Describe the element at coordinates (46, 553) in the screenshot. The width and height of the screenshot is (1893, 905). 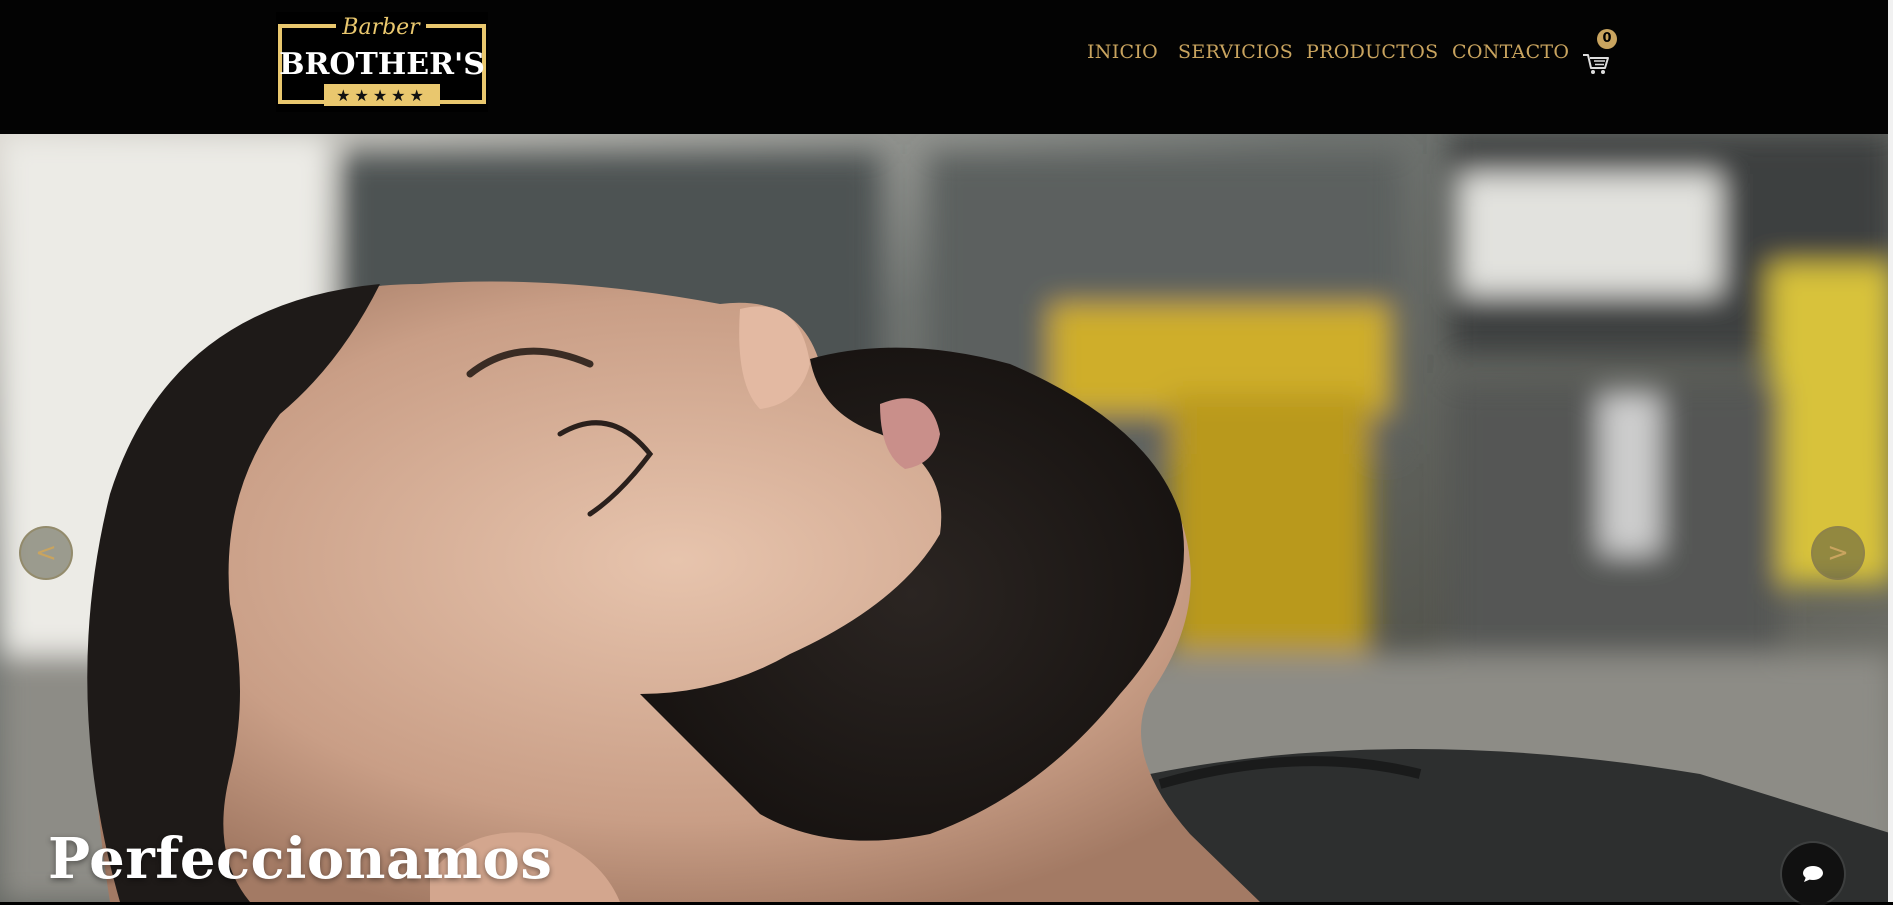
I see `slider-prev-button: <` at that location.